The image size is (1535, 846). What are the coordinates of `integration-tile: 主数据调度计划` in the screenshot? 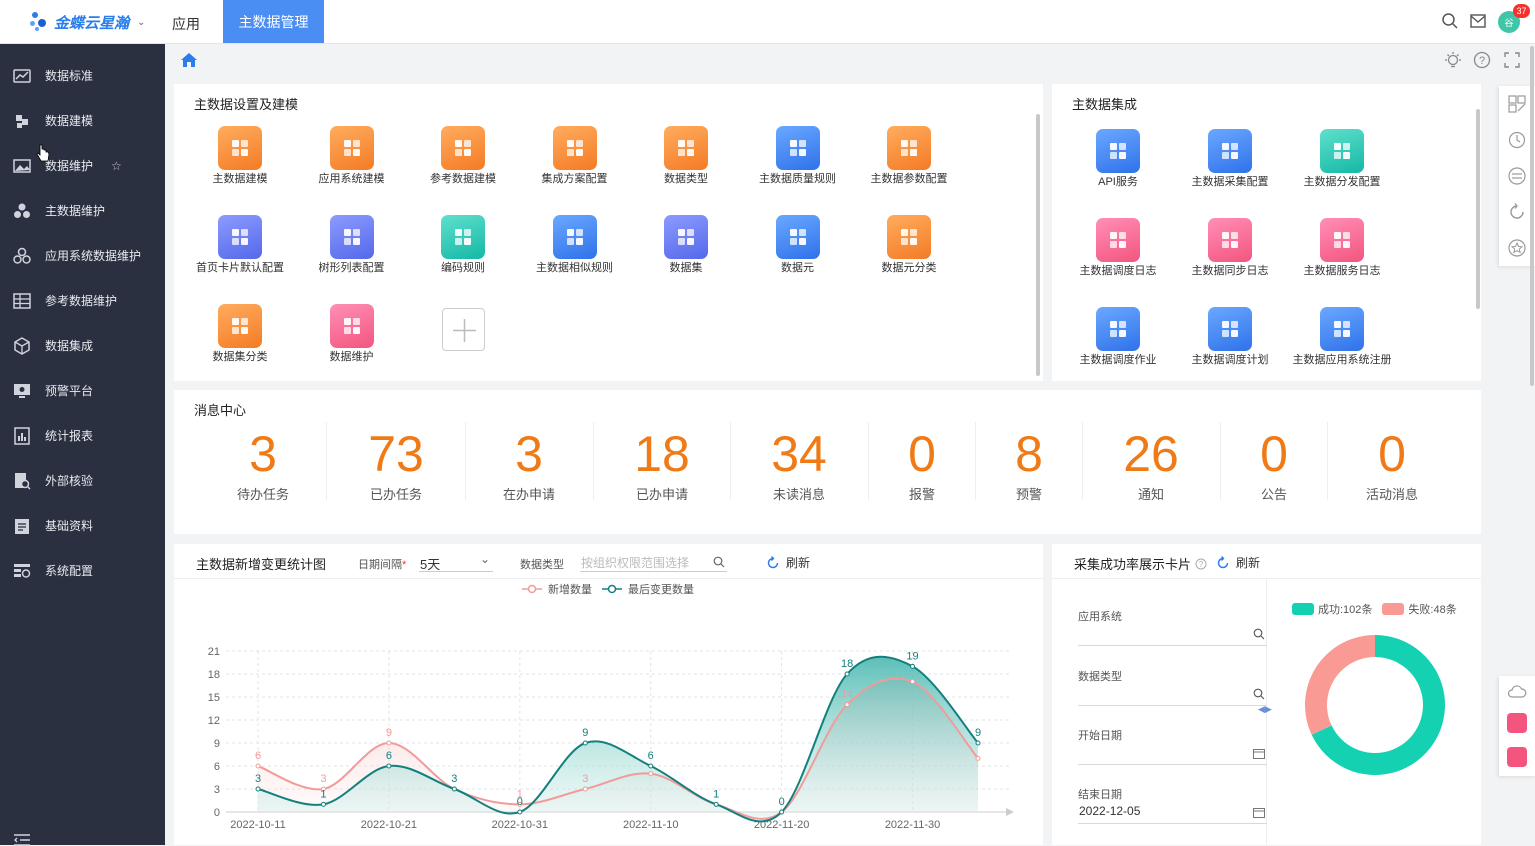 It's located at (1230, 342).